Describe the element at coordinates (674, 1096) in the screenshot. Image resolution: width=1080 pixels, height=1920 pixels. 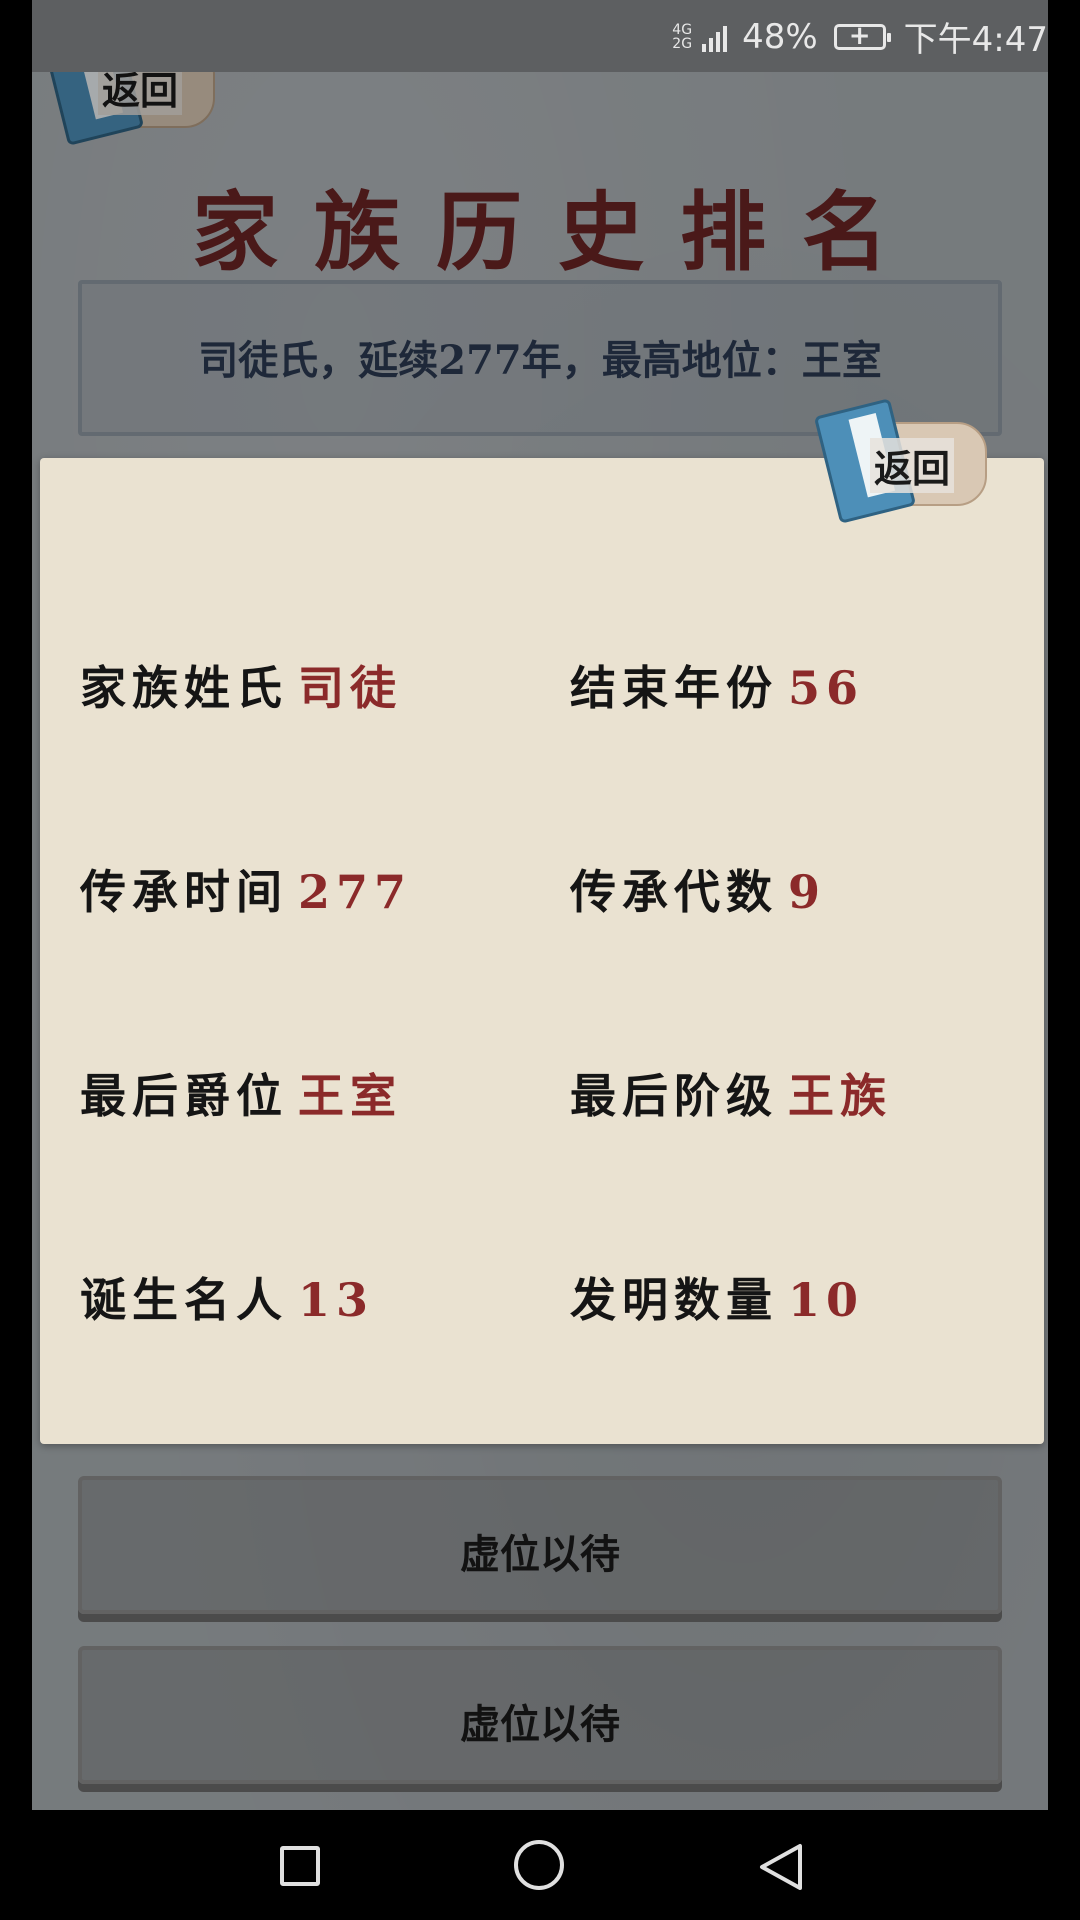
I see `stat-label: 最后阶级` at that location.